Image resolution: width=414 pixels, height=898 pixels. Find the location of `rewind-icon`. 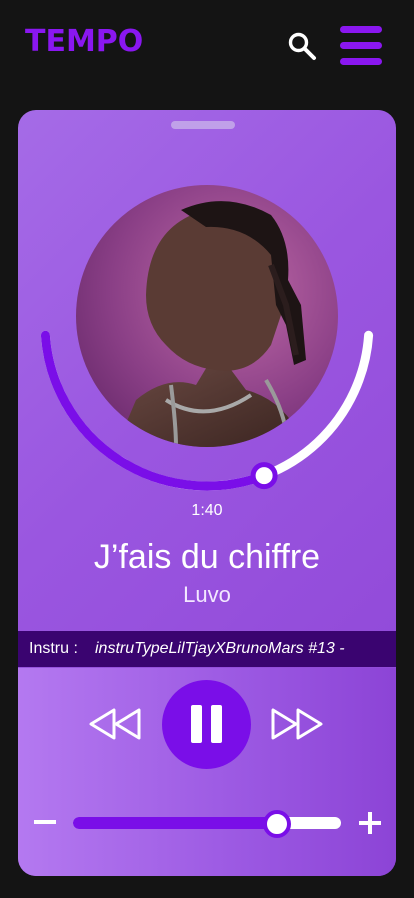

rewind-icon is located at coordinates (115, 724).